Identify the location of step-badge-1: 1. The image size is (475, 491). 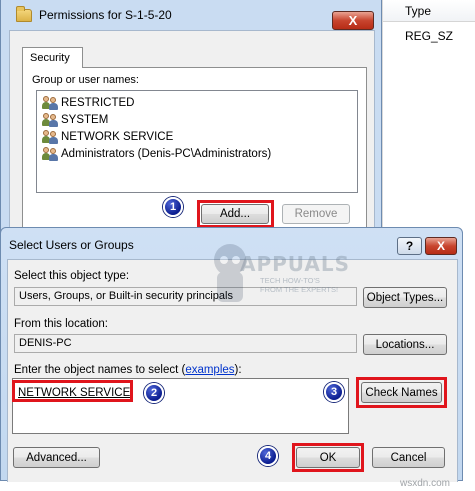
(173, 207).